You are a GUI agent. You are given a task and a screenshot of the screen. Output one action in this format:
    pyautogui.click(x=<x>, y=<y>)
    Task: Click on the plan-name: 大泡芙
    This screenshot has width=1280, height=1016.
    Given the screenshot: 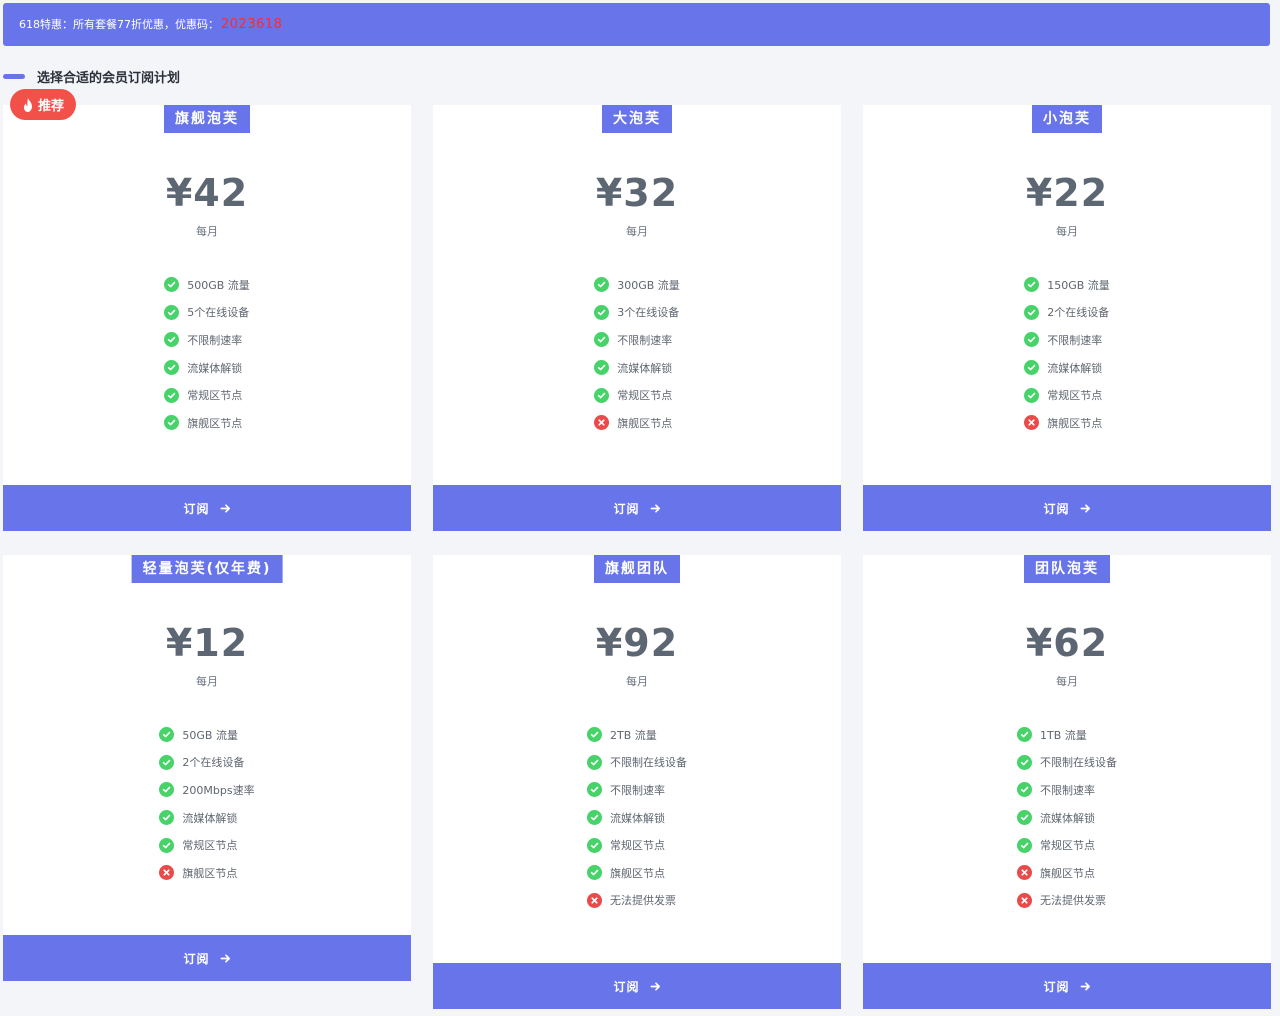 What is the action you would take?
    pyautogui.click(x=637, y=119)
    